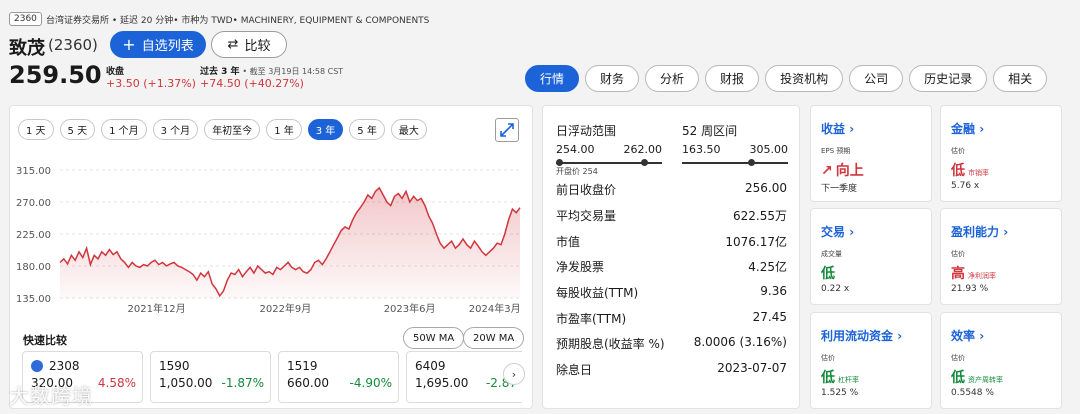 The image size is (1080, 414). Describe the element at coordinates (242, 383) in the screenshot. I see `compare-change: -1.87%` at that location.